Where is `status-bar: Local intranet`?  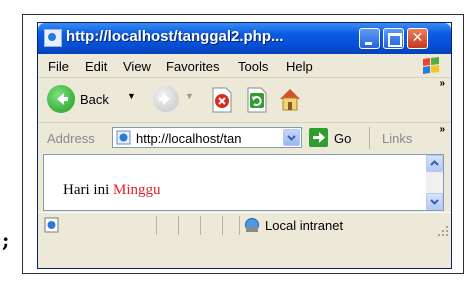
status-bar: Local intranet is located at coordinates (244, 225).